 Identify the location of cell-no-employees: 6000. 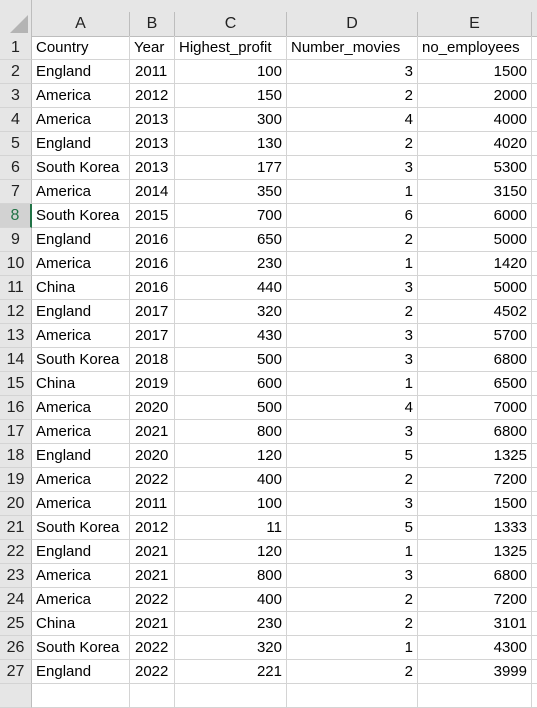
(475, 216).